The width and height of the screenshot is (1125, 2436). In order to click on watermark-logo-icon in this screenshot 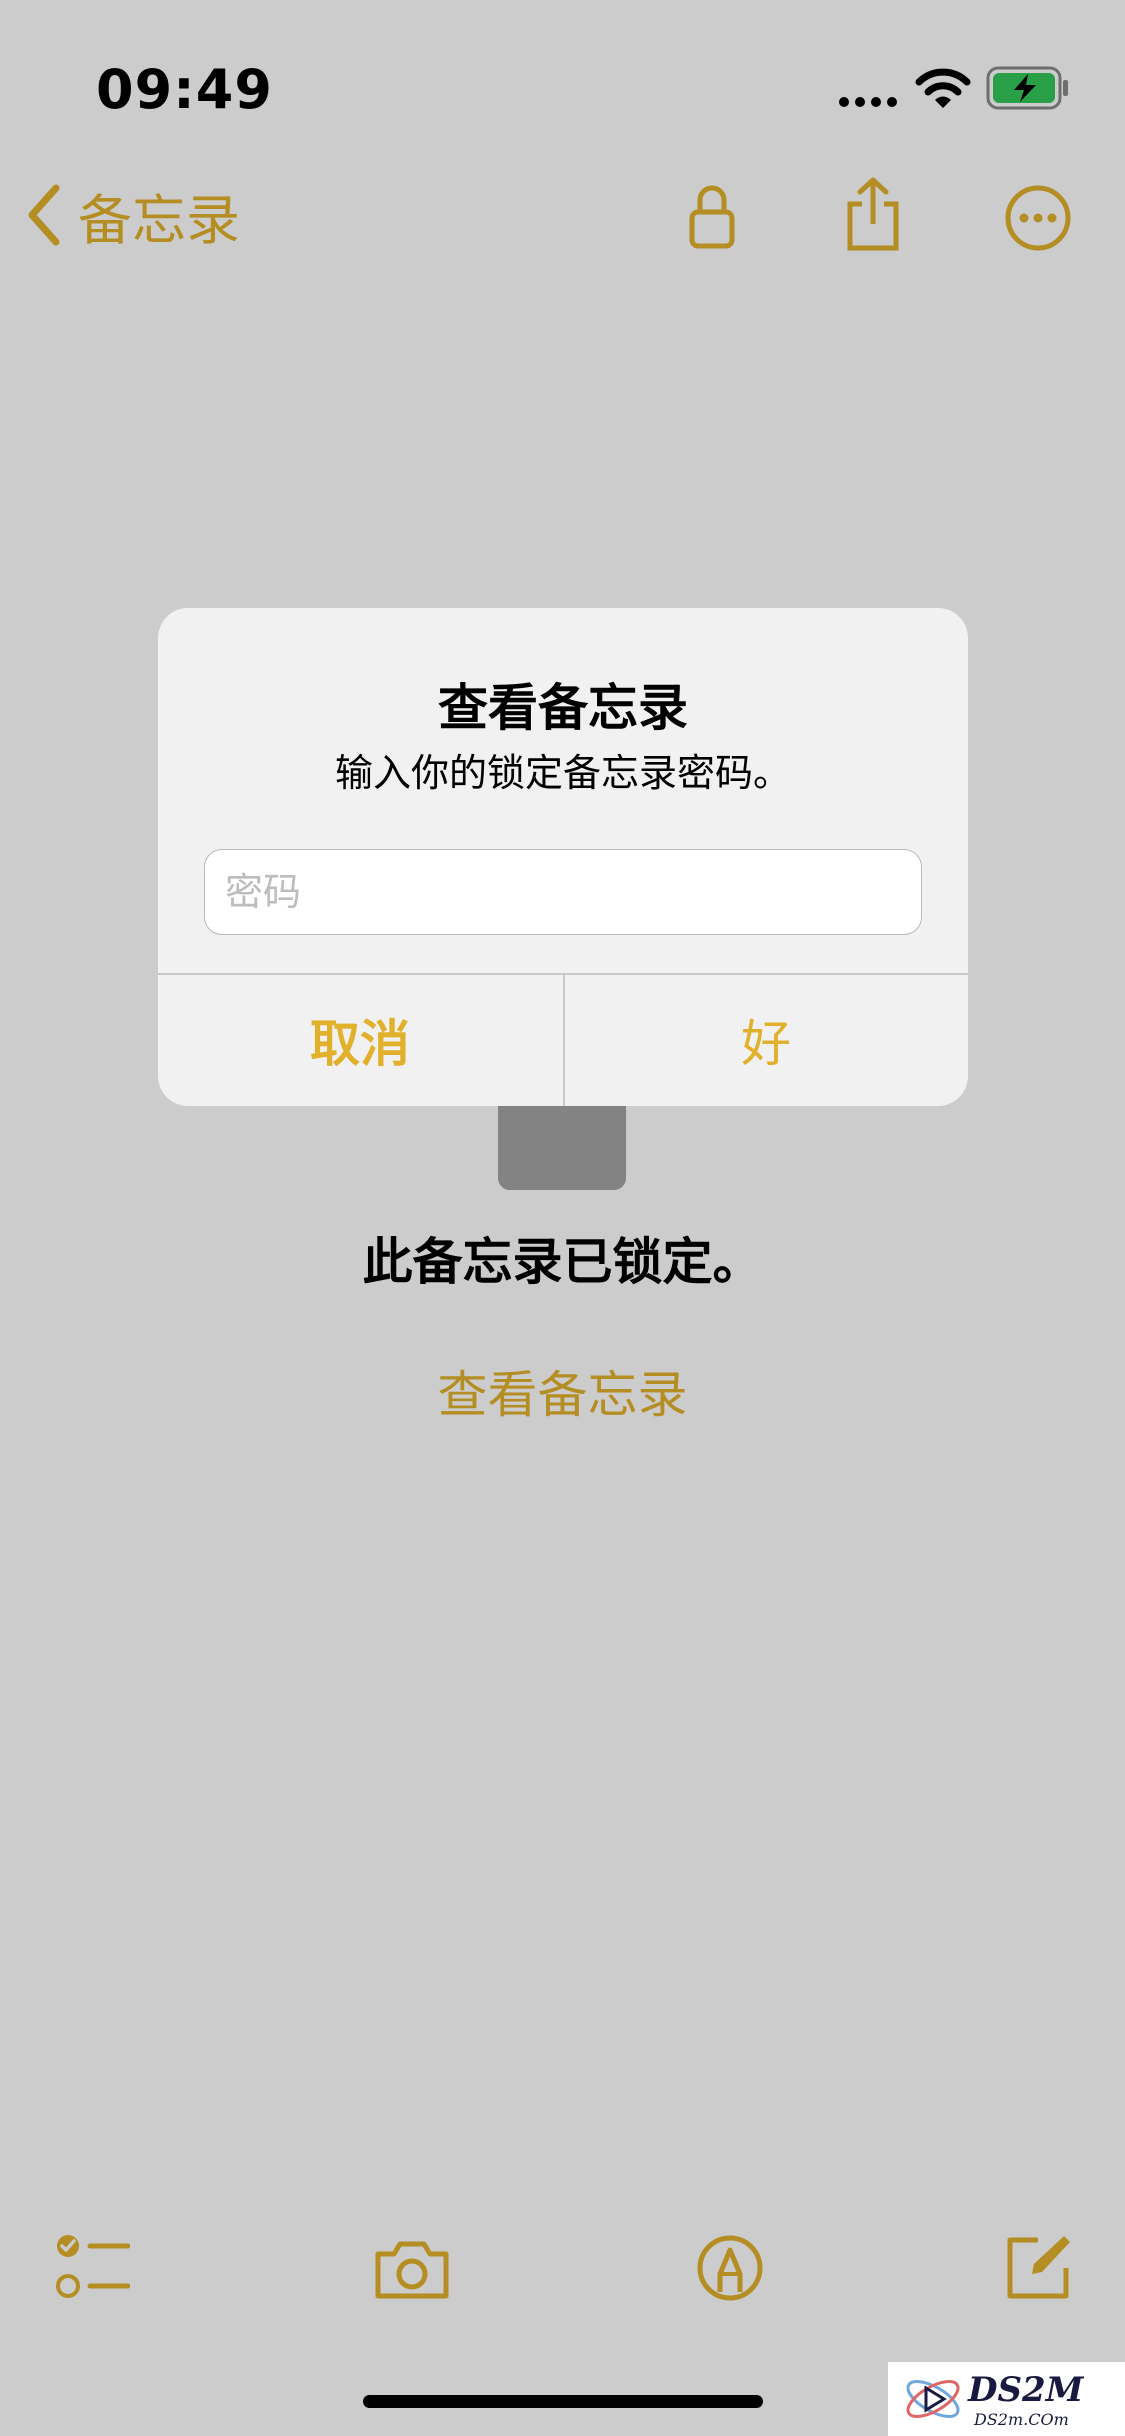, I will do `click(933, 2399)`.